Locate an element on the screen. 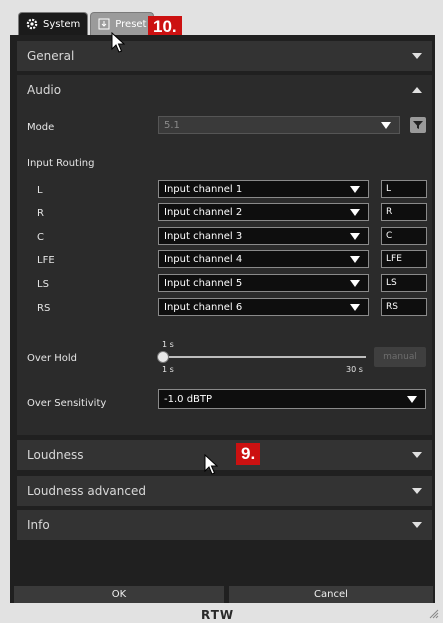 The width and height of the screenshot is (443, 623). routing-name-value: LFE is located at coordinates (394, 259).